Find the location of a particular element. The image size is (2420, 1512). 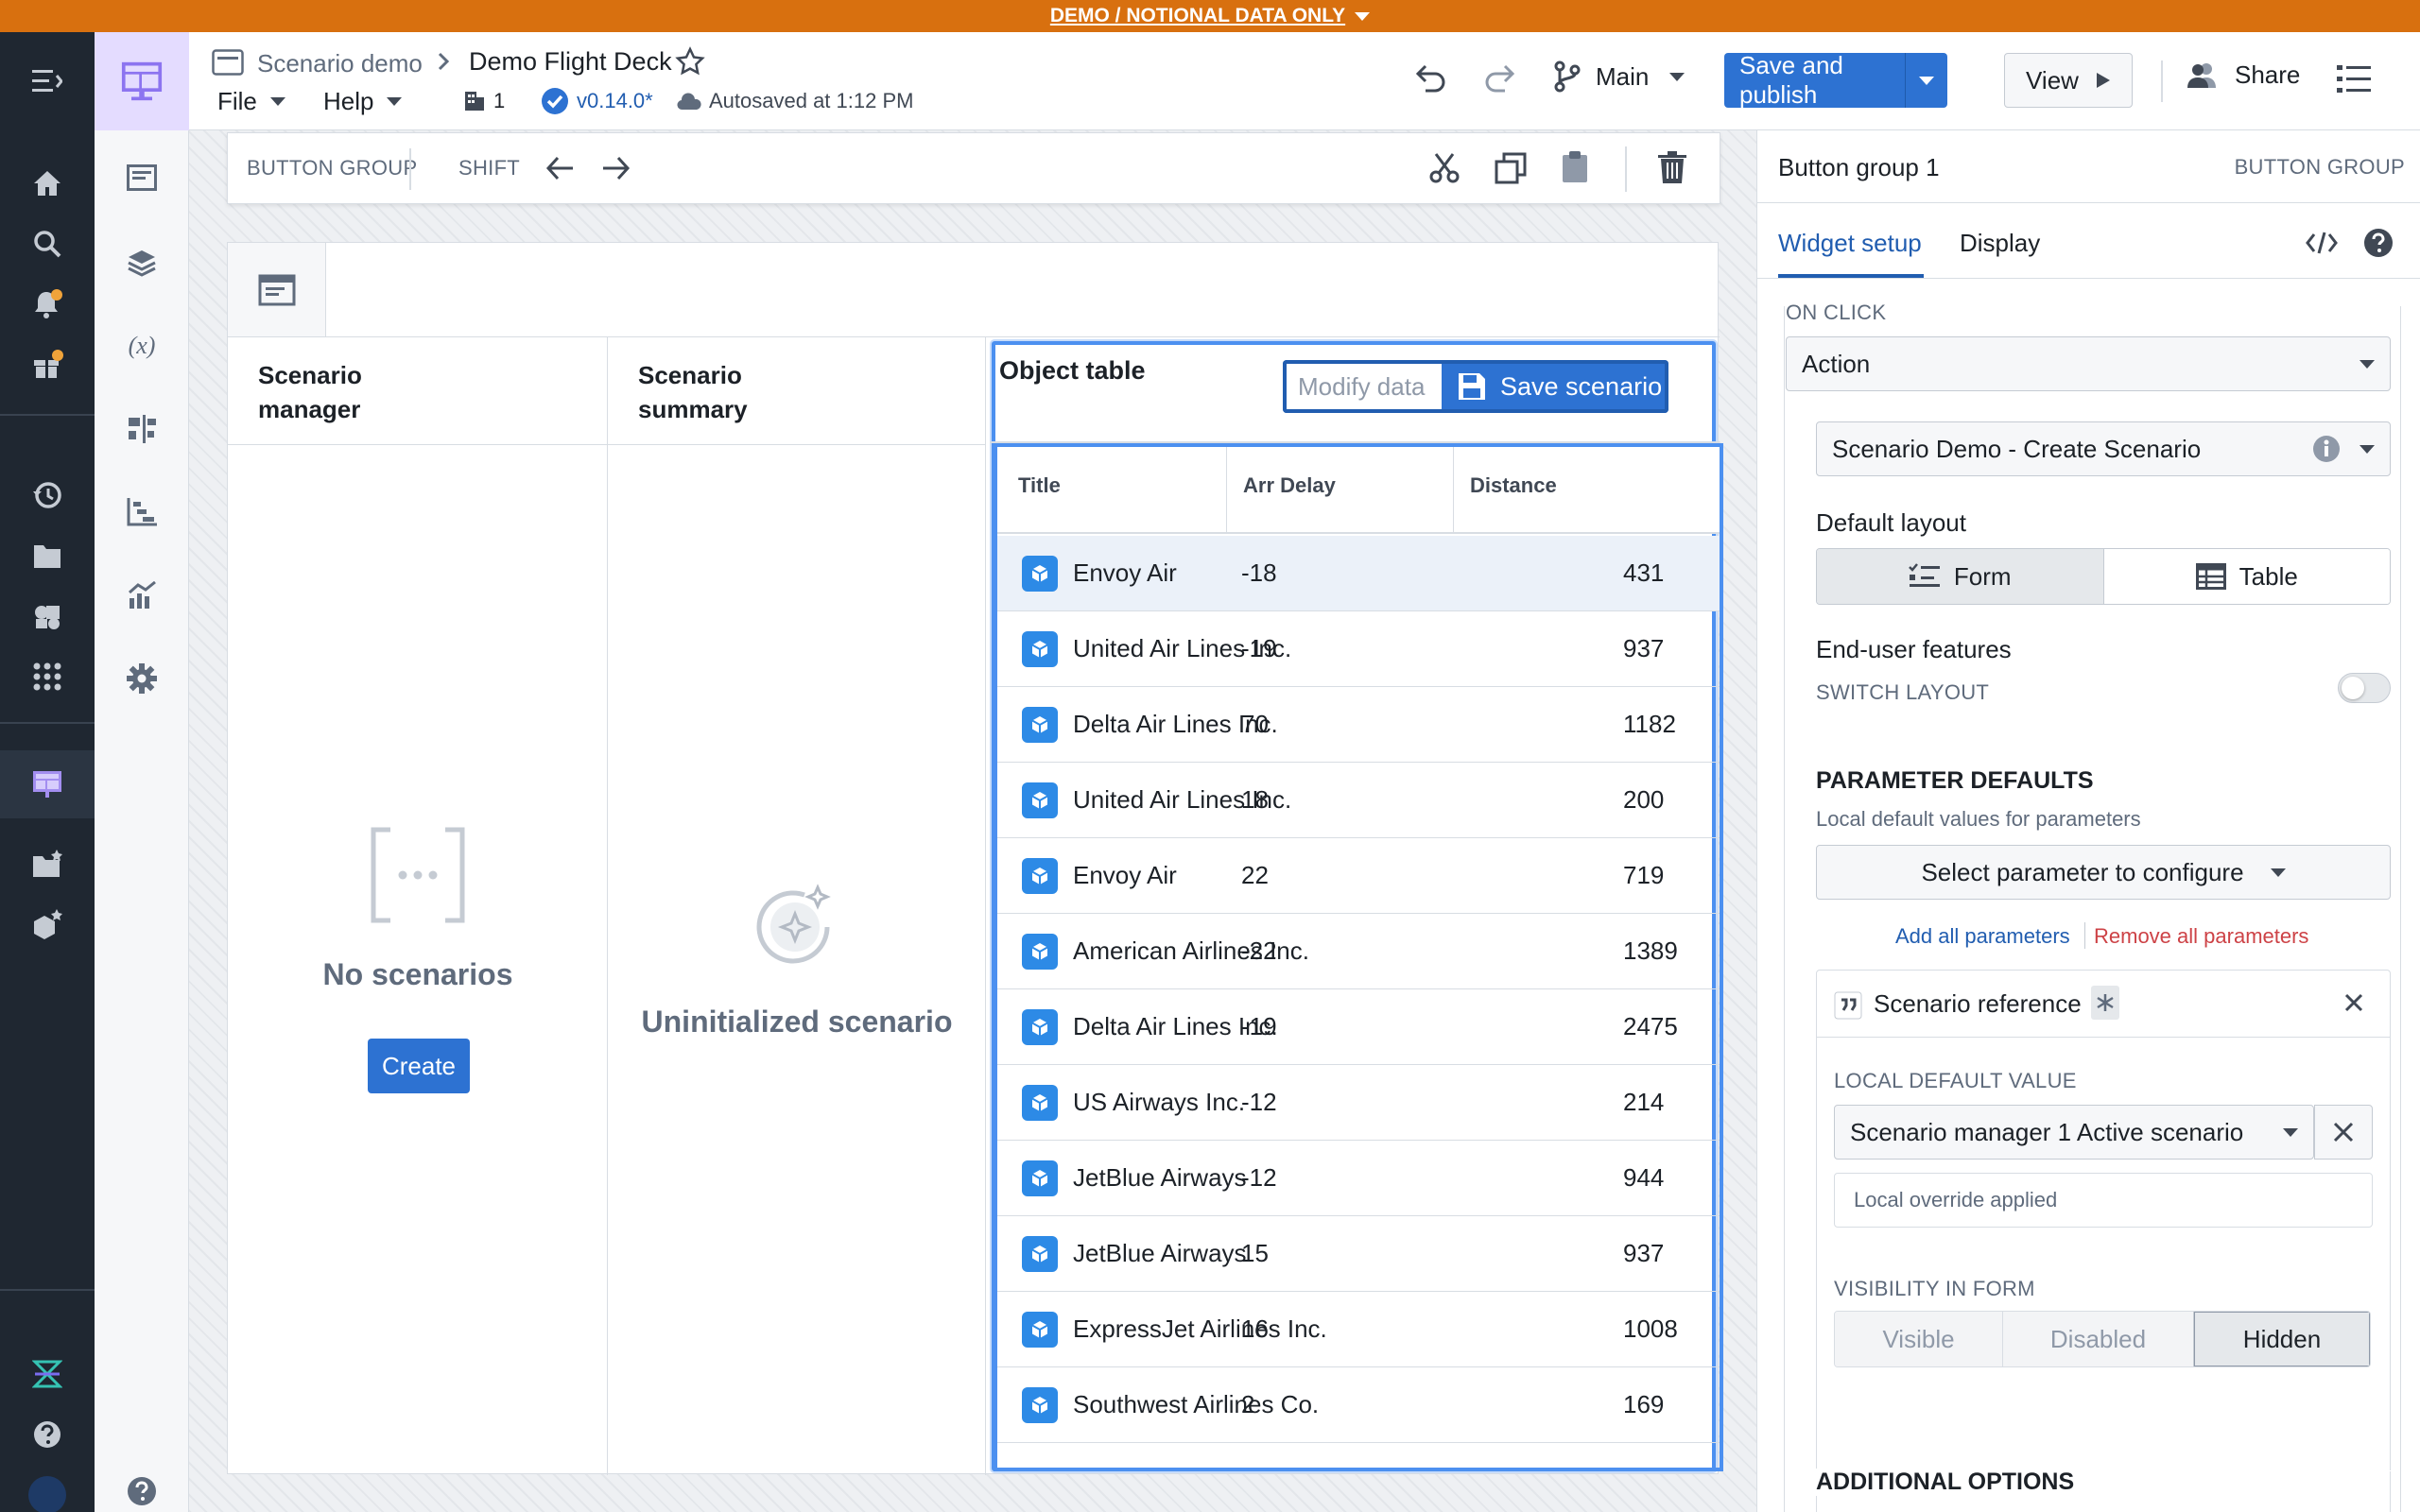

on-click-label: ON CLICK is located at coordinates (1836, 312).